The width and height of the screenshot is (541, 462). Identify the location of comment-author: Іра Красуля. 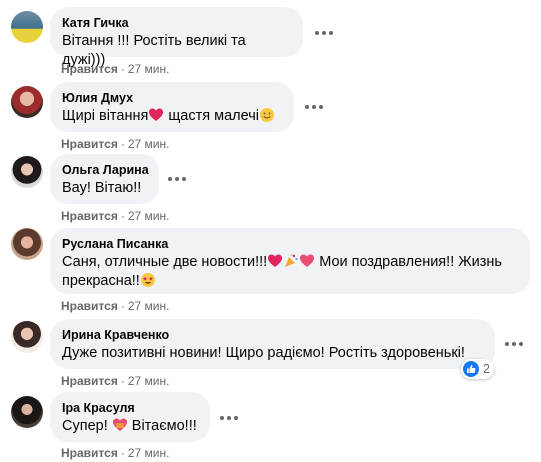
(130, 408).